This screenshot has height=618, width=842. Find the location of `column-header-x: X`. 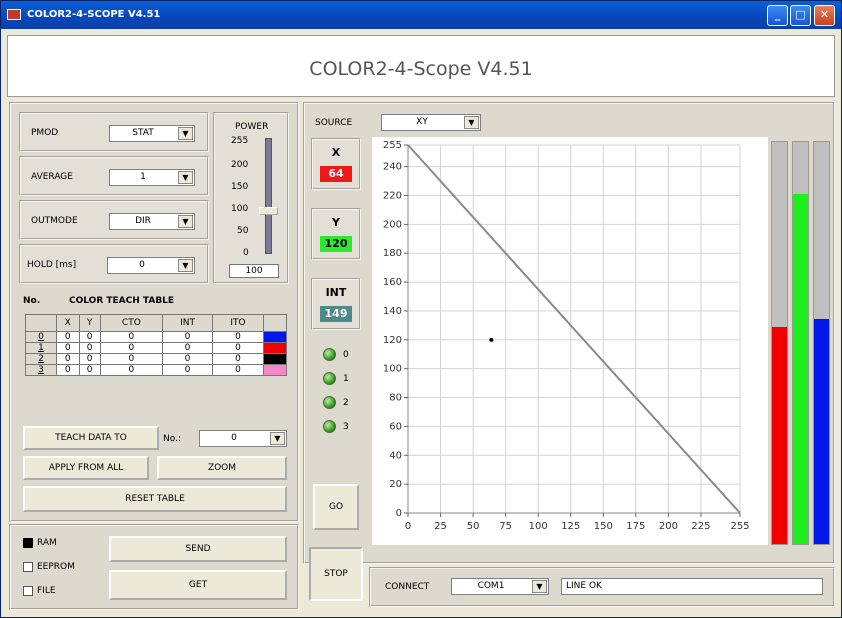

column-header-x: X is located at coordinates (68, 323).